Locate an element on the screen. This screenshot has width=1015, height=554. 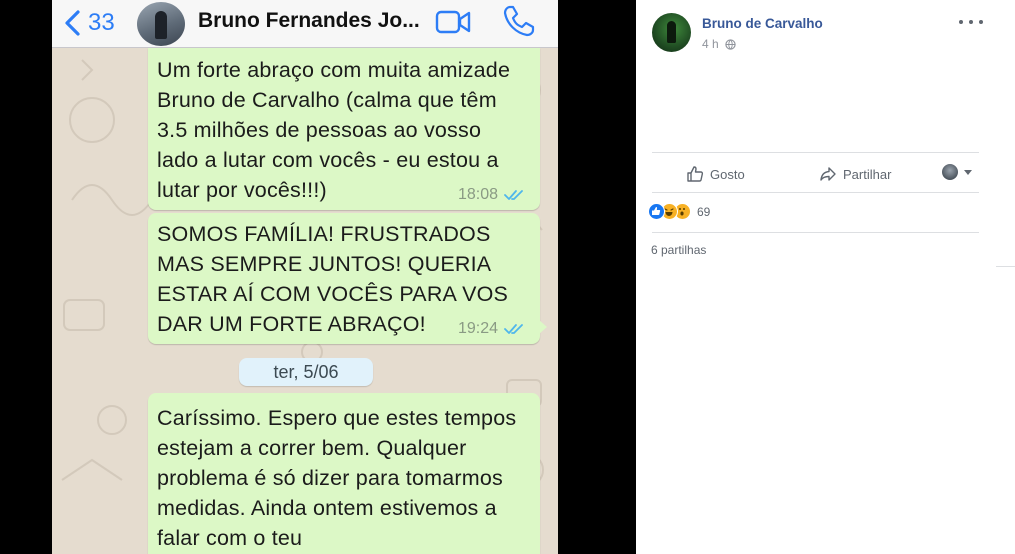
more-options-button is located at coordinates (971, 22).